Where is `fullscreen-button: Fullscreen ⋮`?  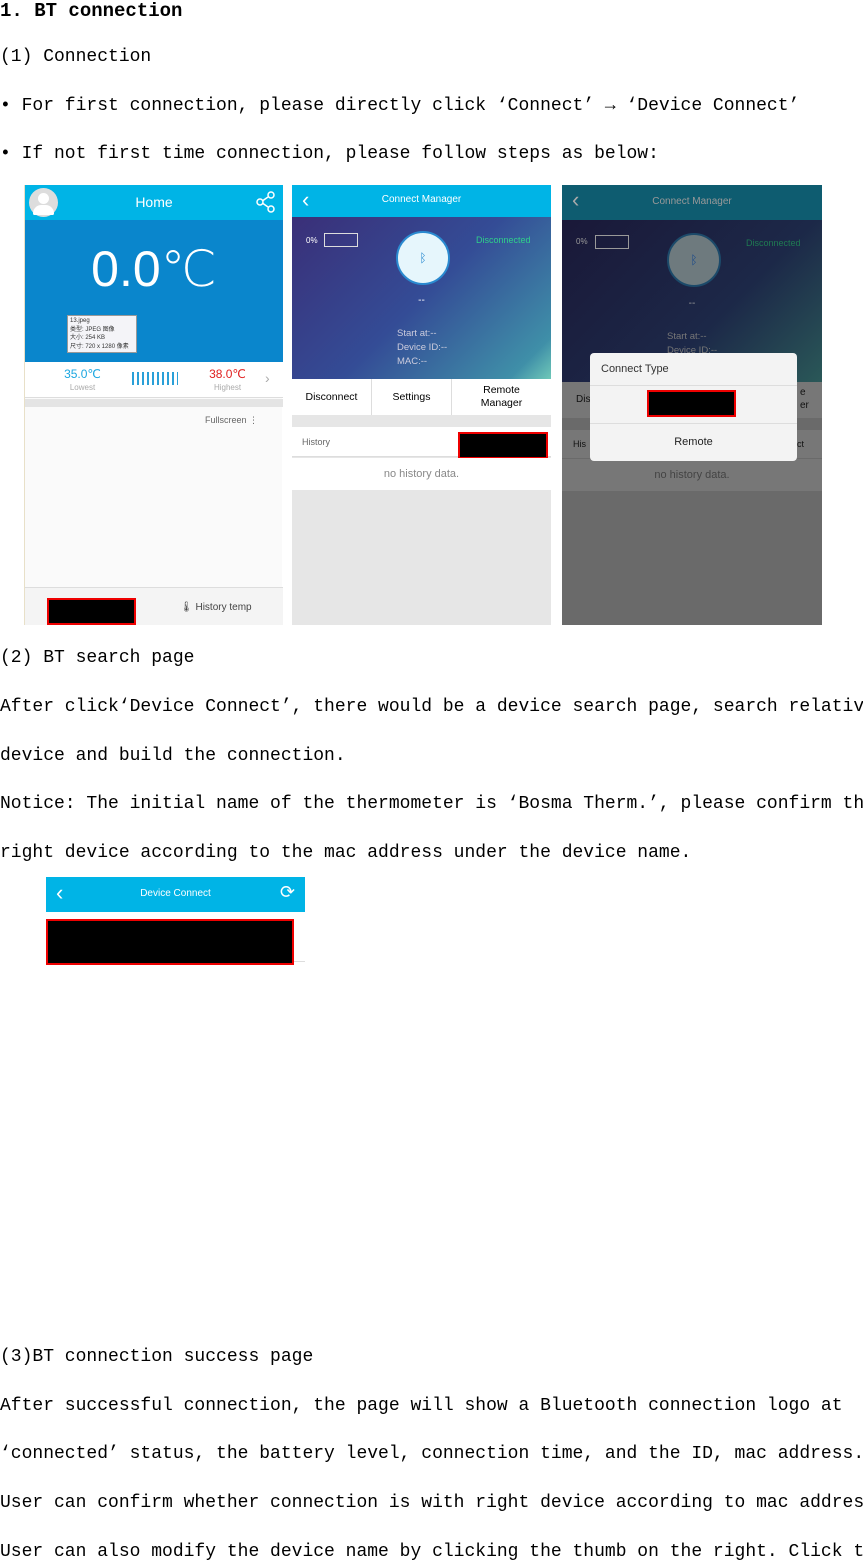
fullscreen-button: Fullscreen ⋮ is located at coordinates (231, 420).